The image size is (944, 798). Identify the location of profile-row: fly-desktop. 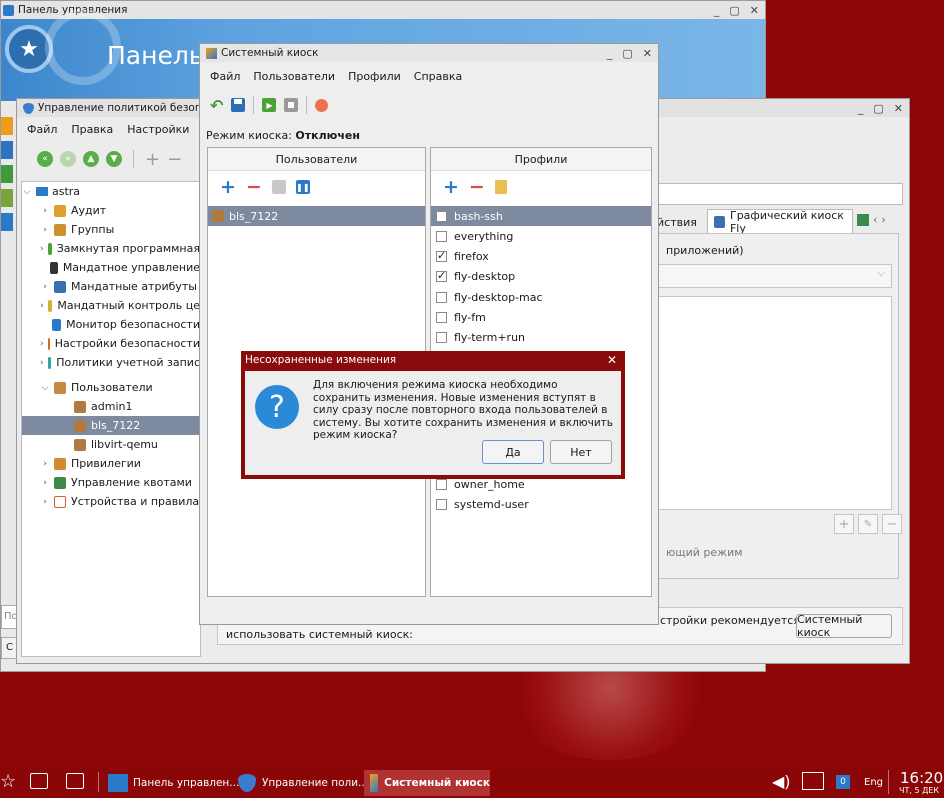
(541, 277).